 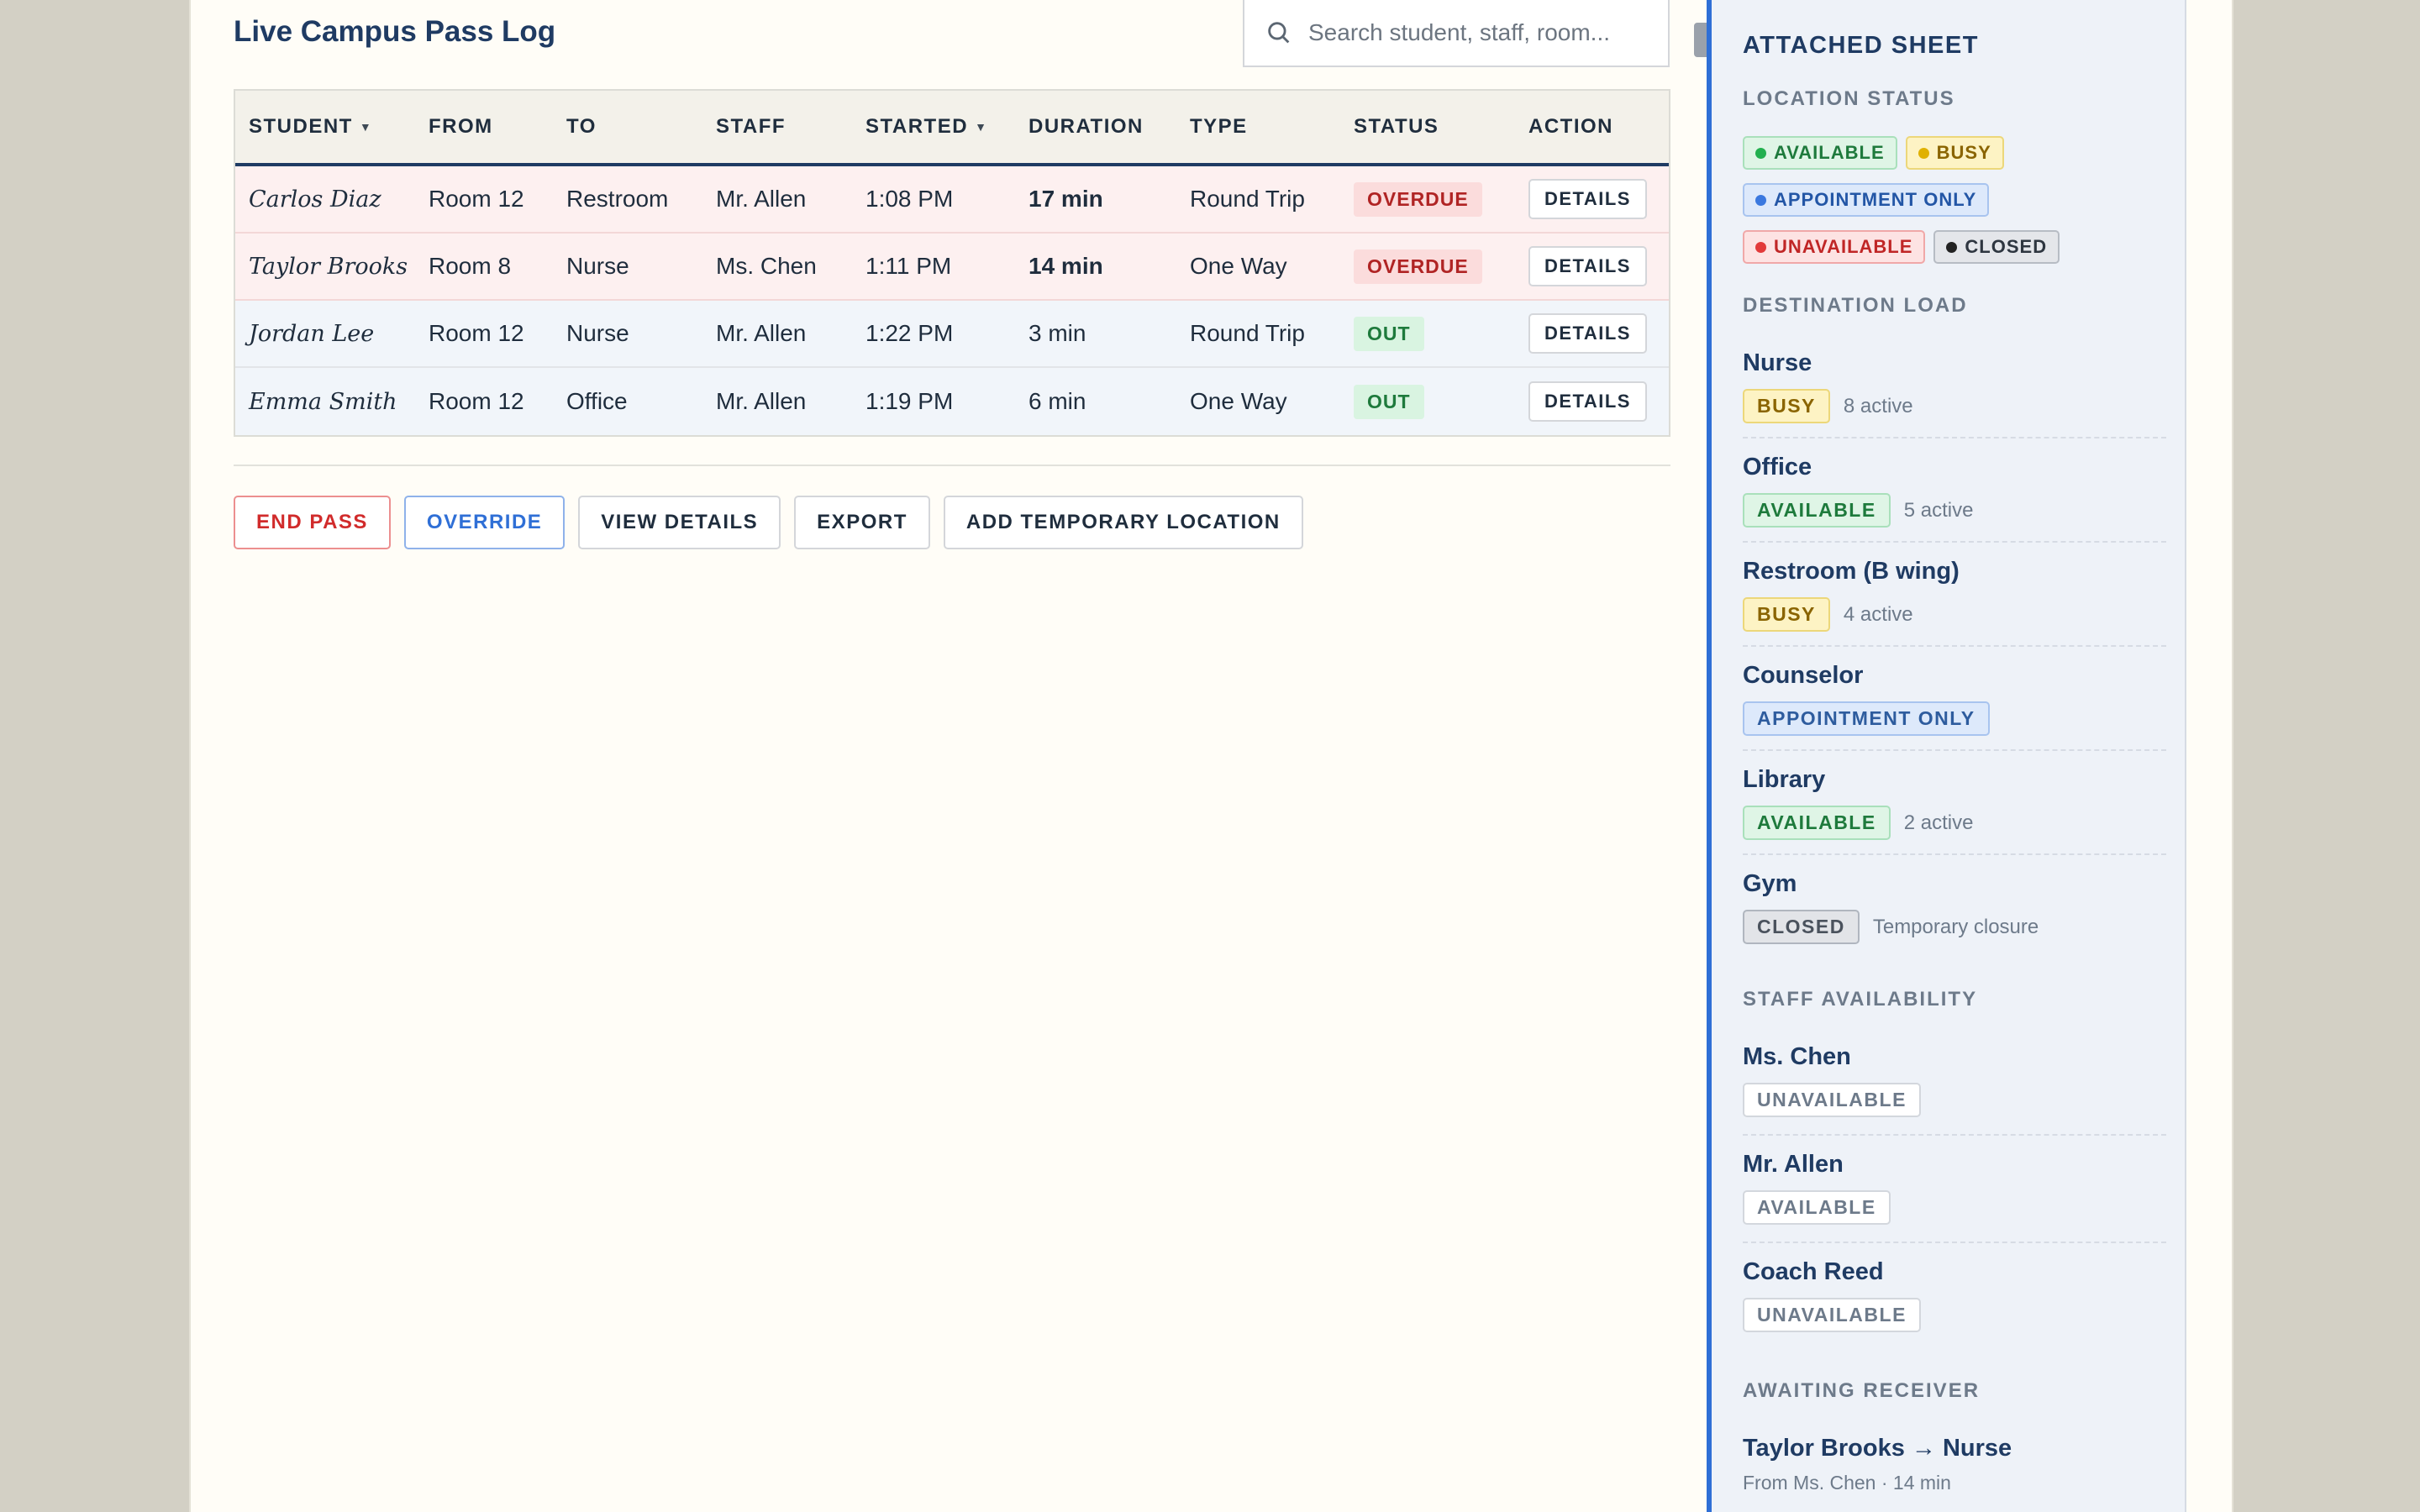 I want to click on active-count: 5 active, so click(x=1938, y=510).